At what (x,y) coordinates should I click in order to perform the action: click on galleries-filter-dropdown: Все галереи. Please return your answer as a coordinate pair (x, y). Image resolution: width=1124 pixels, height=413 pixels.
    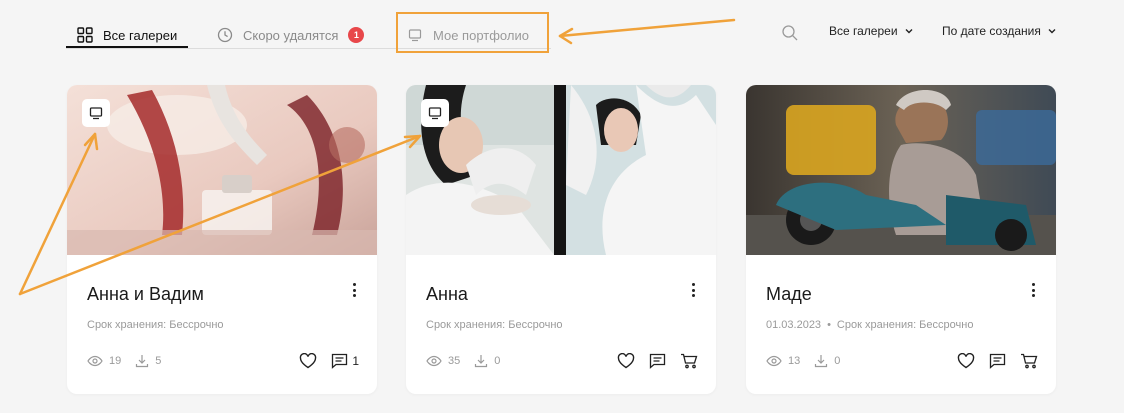
    Looking at the image, I should click on (871, 31).